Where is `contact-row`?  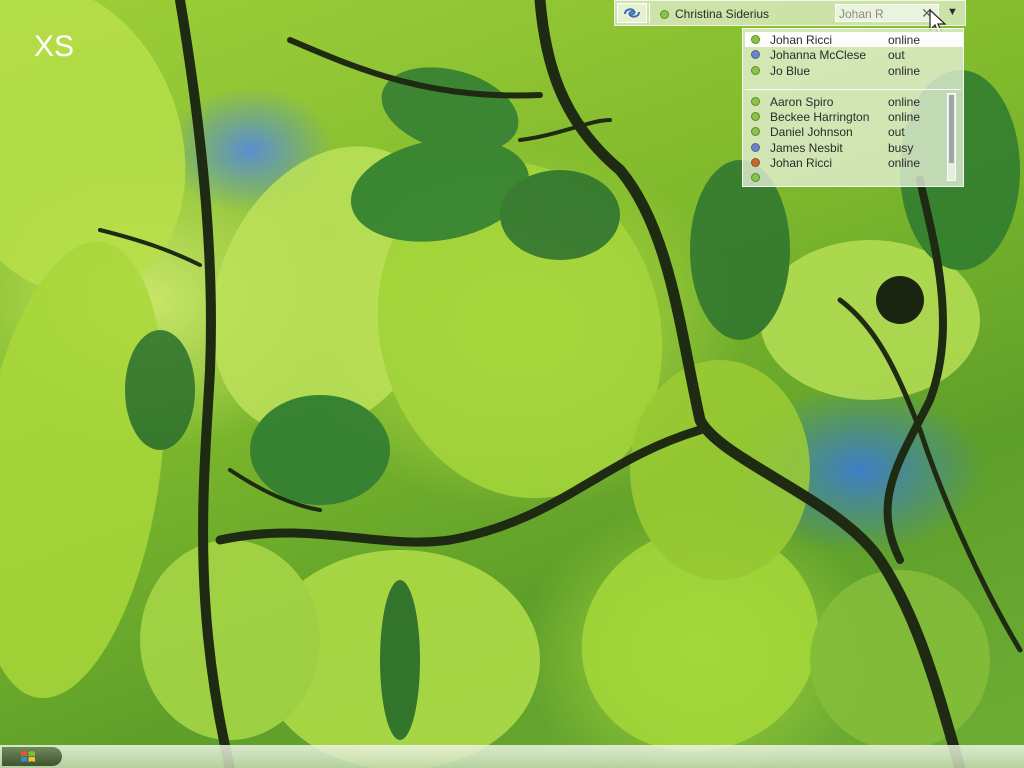 contact-row is located at coordinates (844, 177).